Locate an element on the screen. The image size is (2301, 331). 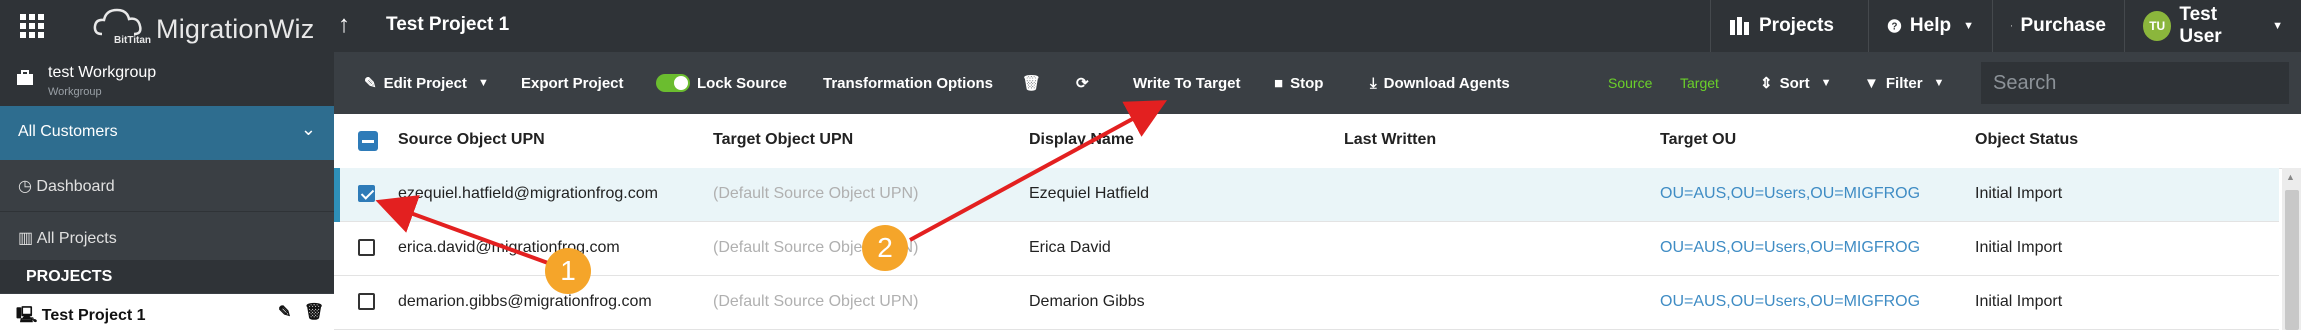
annotation-badge-2: 2 is located at coordinates (885, 248).